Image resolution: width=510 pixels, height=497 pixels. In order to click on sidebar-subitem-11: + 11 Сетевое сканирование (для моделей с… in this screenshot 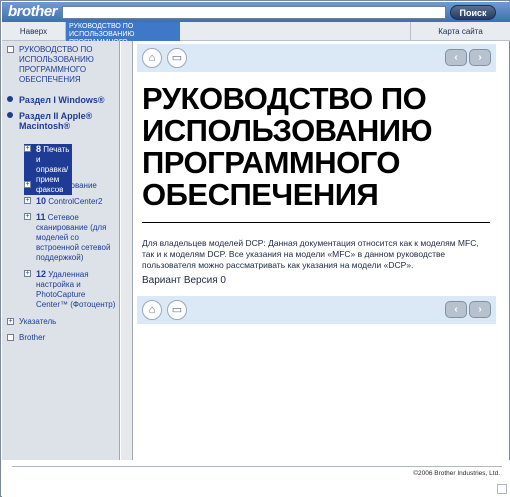, I will do `click(70, 237)`.